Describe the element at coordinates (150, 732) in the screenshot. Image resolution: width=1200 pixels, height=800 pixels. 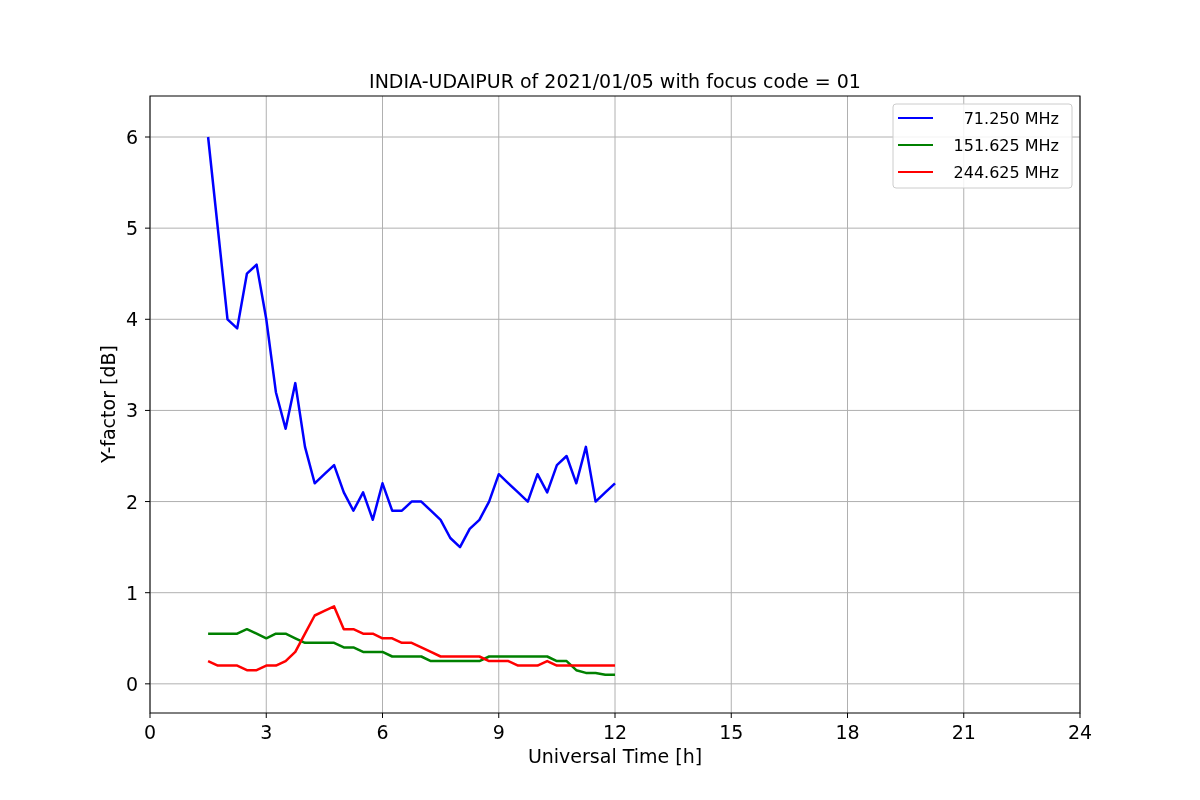
I see `x-tick-label: 0` at that location.